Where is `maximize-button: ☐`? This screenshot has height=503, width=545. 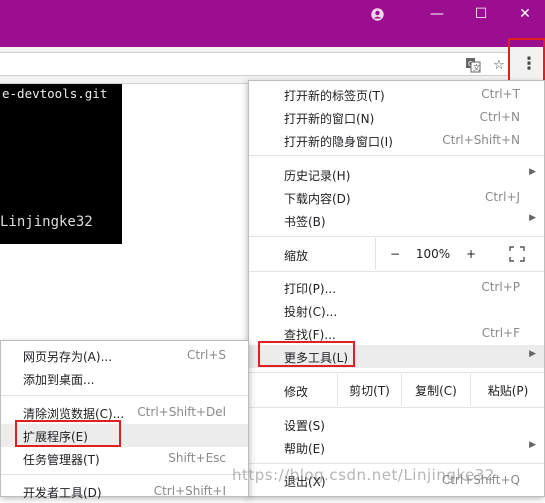 maximize-button: ☐ is located at coordinates (481, 14).